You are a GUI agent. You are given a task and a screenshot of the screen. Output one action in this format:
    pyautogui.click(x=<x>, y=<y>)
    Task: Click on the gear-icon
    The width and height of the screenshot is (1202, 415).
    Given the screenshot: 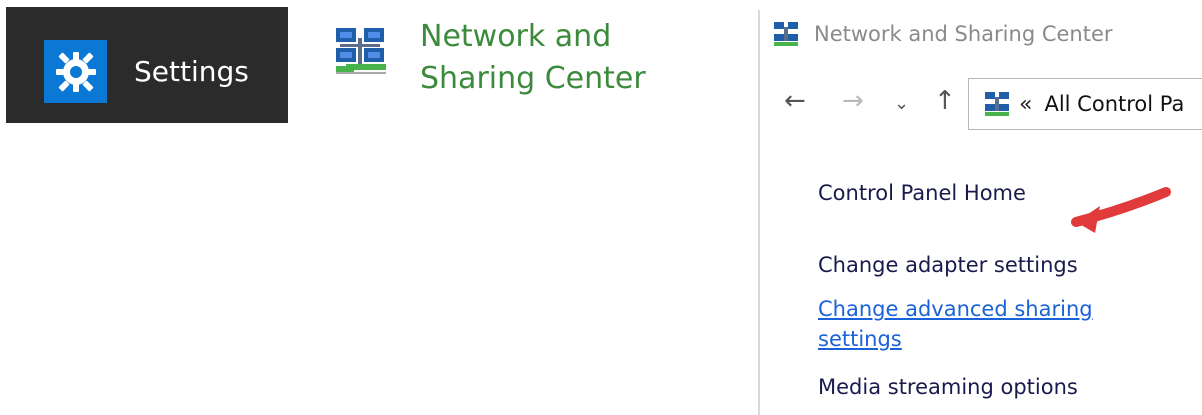 What is the action you would take?
    pyautogui.click(x=75, y=71)
    